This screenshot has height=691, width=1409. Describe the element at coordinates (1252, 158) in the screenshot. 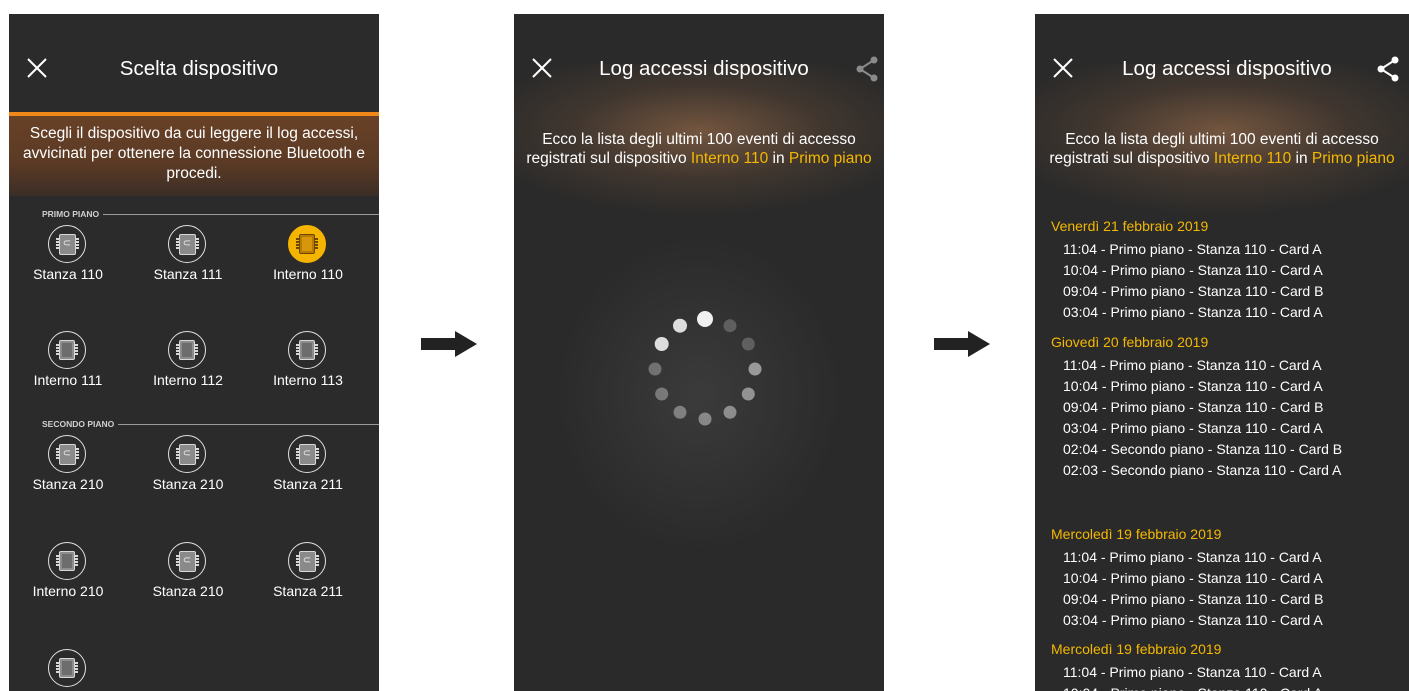

I see `device-name: Interno 110` at that location.